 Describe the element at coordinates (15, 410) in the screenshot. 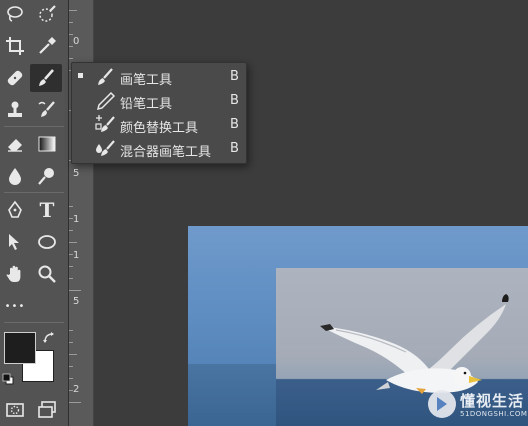

I see `quick-mask-icon` at that location.